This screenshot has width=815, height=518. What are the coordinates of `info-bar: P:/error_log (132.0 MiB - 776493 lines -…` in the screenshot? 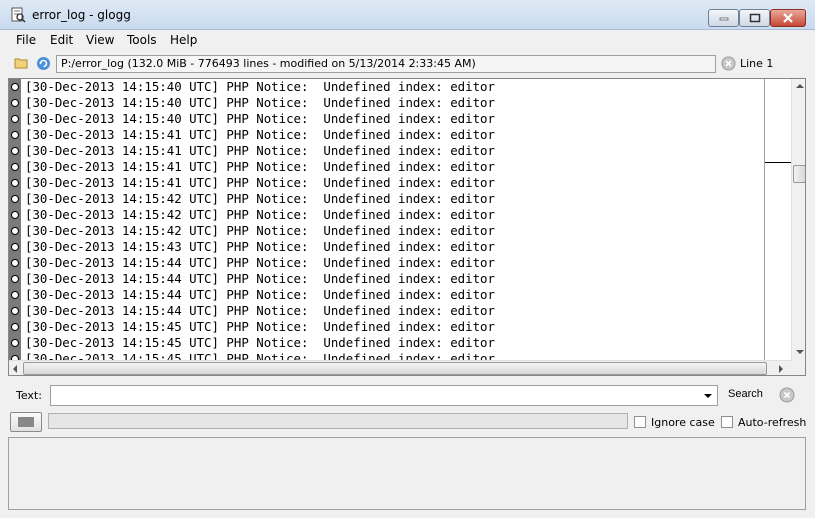 It's located at (407, 64).